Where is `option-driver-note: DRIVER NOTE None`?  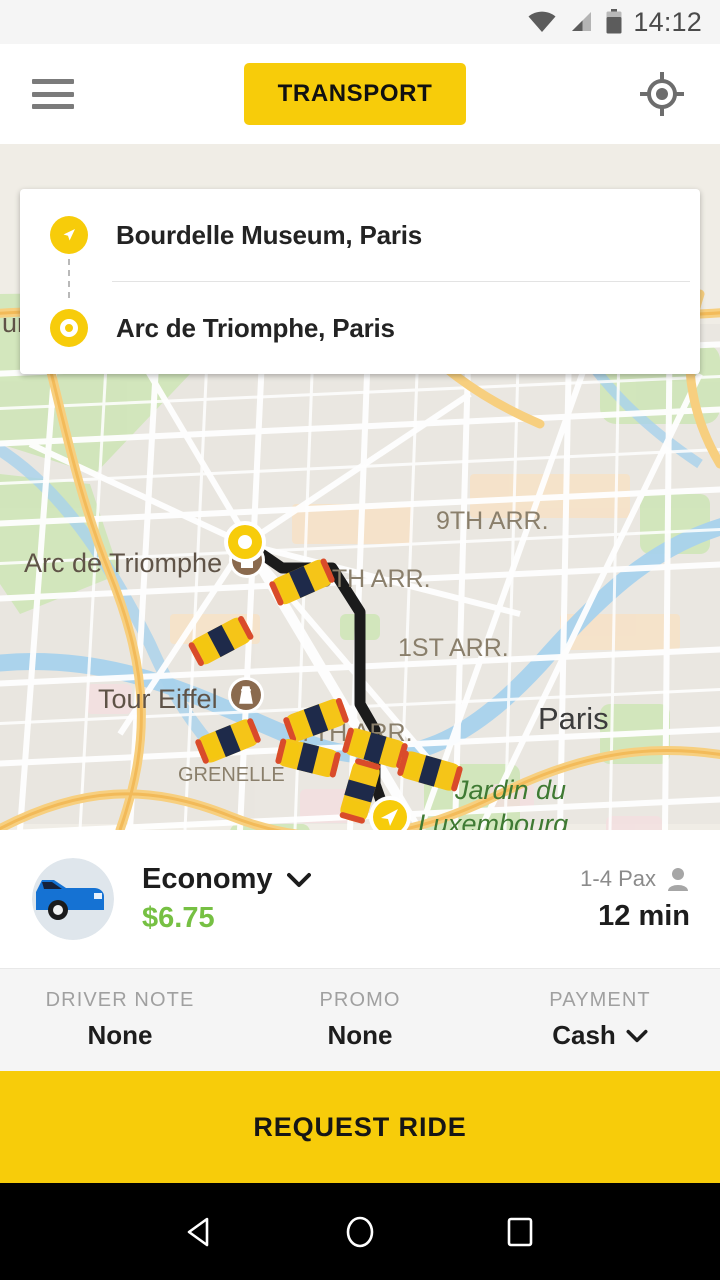 option-driver-note: DRIVER NOTE None is located at coordinates (120, 1020).